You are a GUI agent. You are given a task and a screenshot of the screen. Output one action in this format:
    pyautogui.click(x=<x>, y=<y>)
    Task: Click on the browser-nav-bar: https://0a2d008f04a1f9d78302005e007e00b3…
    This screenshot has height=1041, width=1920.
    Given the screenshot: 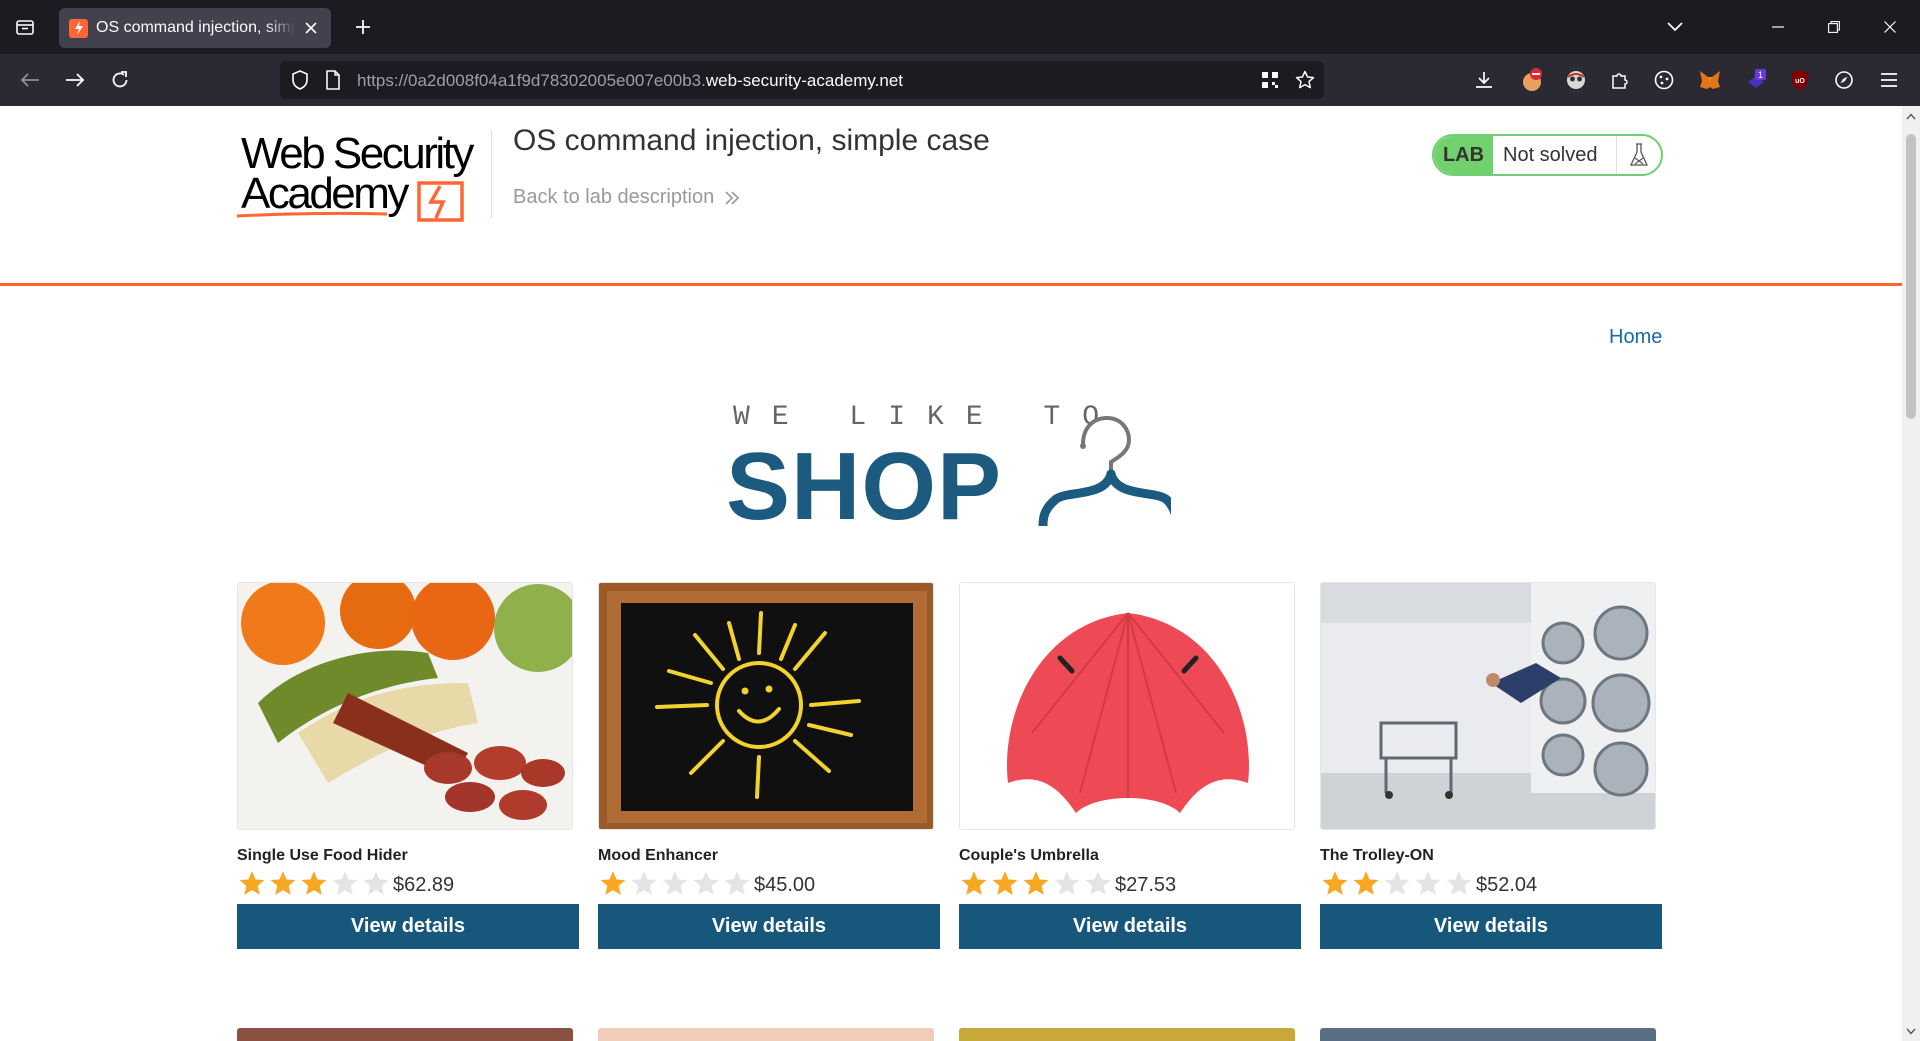 What is the action you would take?
    pyautogui.click(x=960, y=80)
    